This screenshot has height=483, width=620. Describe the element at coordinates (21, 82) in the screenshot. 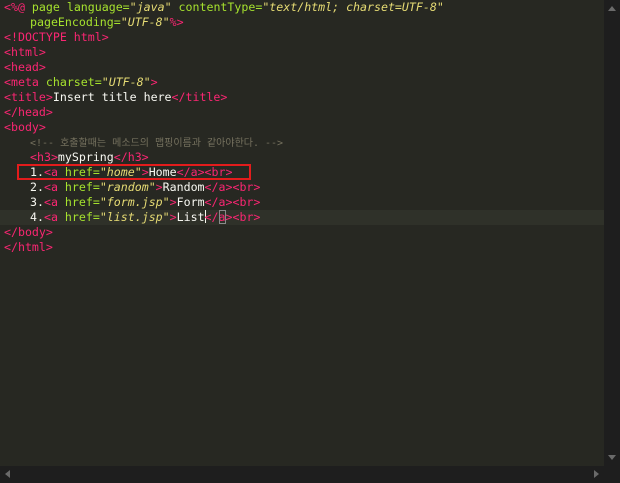

I see `meta-open-tag: <meta` at that location.